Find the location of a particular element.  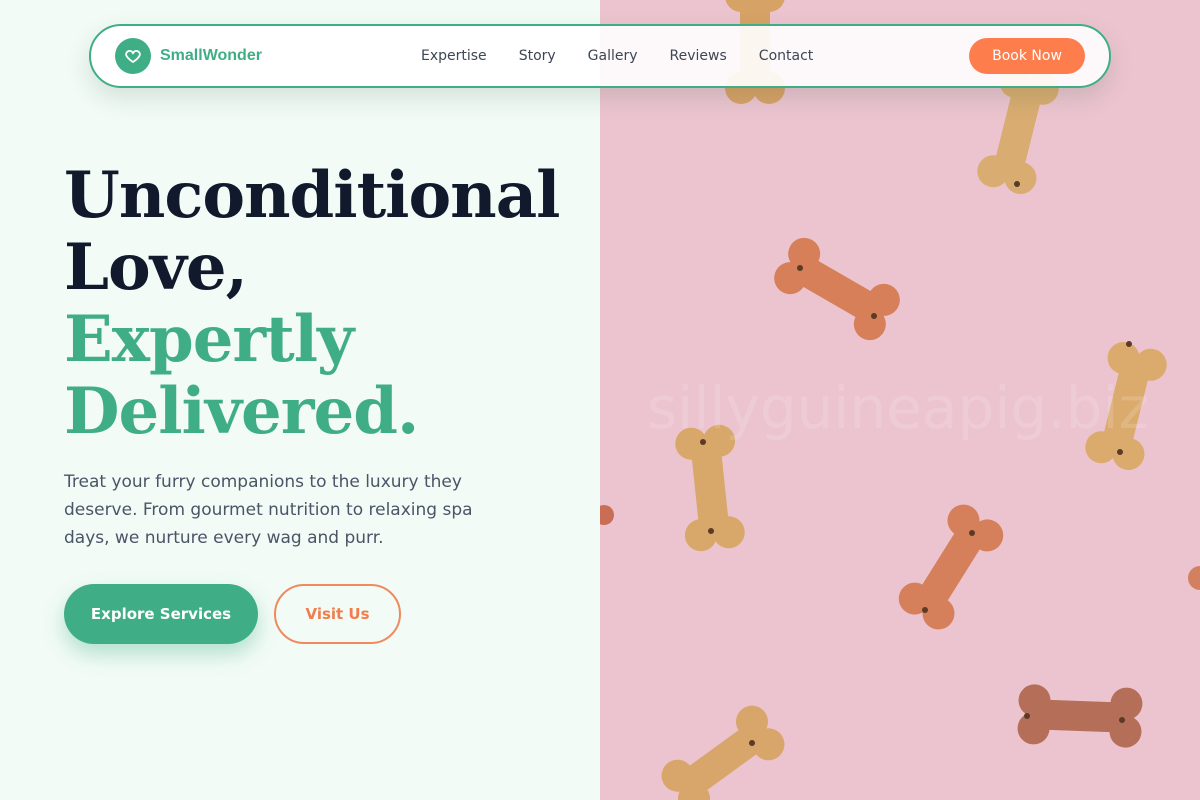

nav-link-story: Story is located at coordinates (537, 56).